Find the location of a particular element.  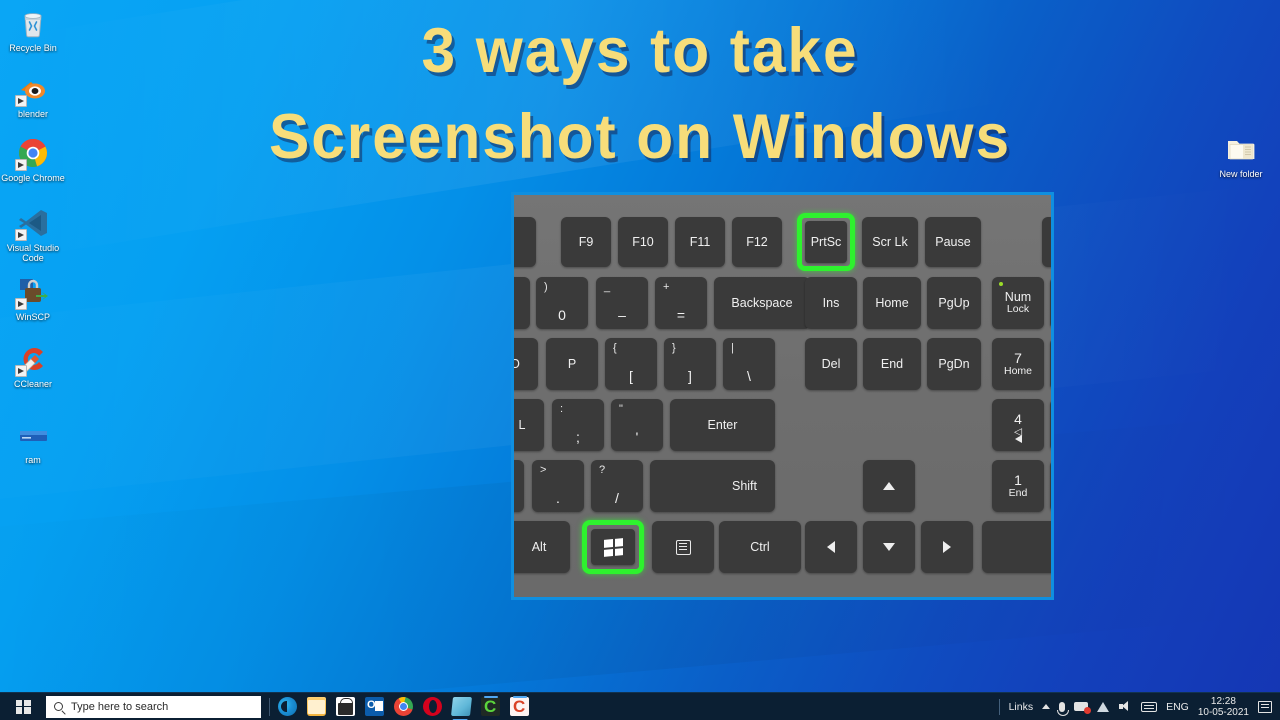

desktop-icon-label: WinSCP is located at coordinates (32, 317).